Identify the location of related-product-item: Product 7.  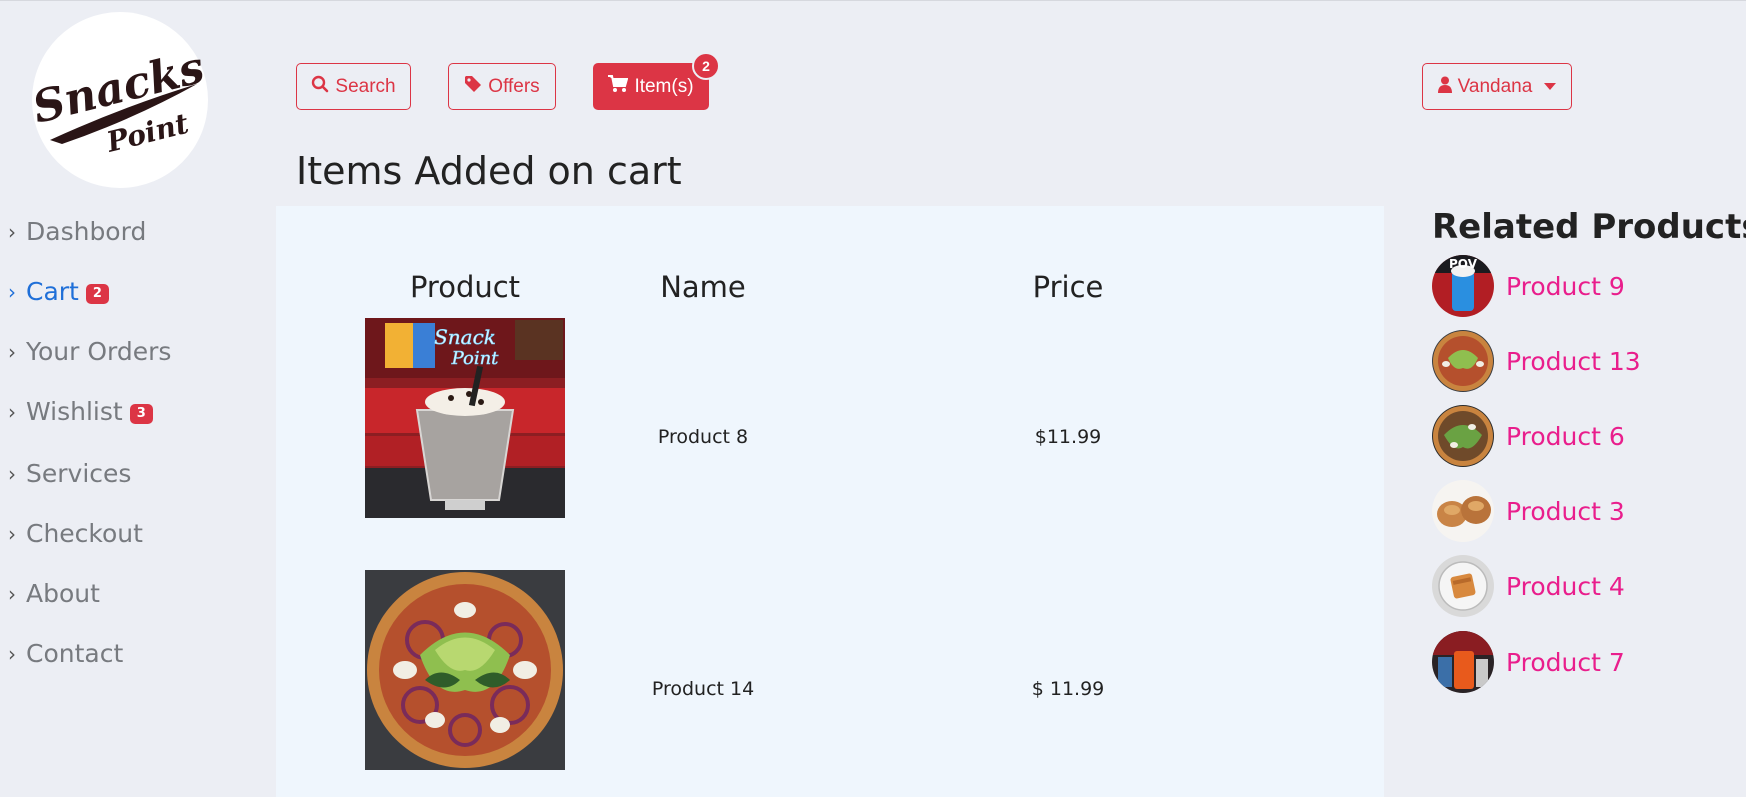
(1528, 662).